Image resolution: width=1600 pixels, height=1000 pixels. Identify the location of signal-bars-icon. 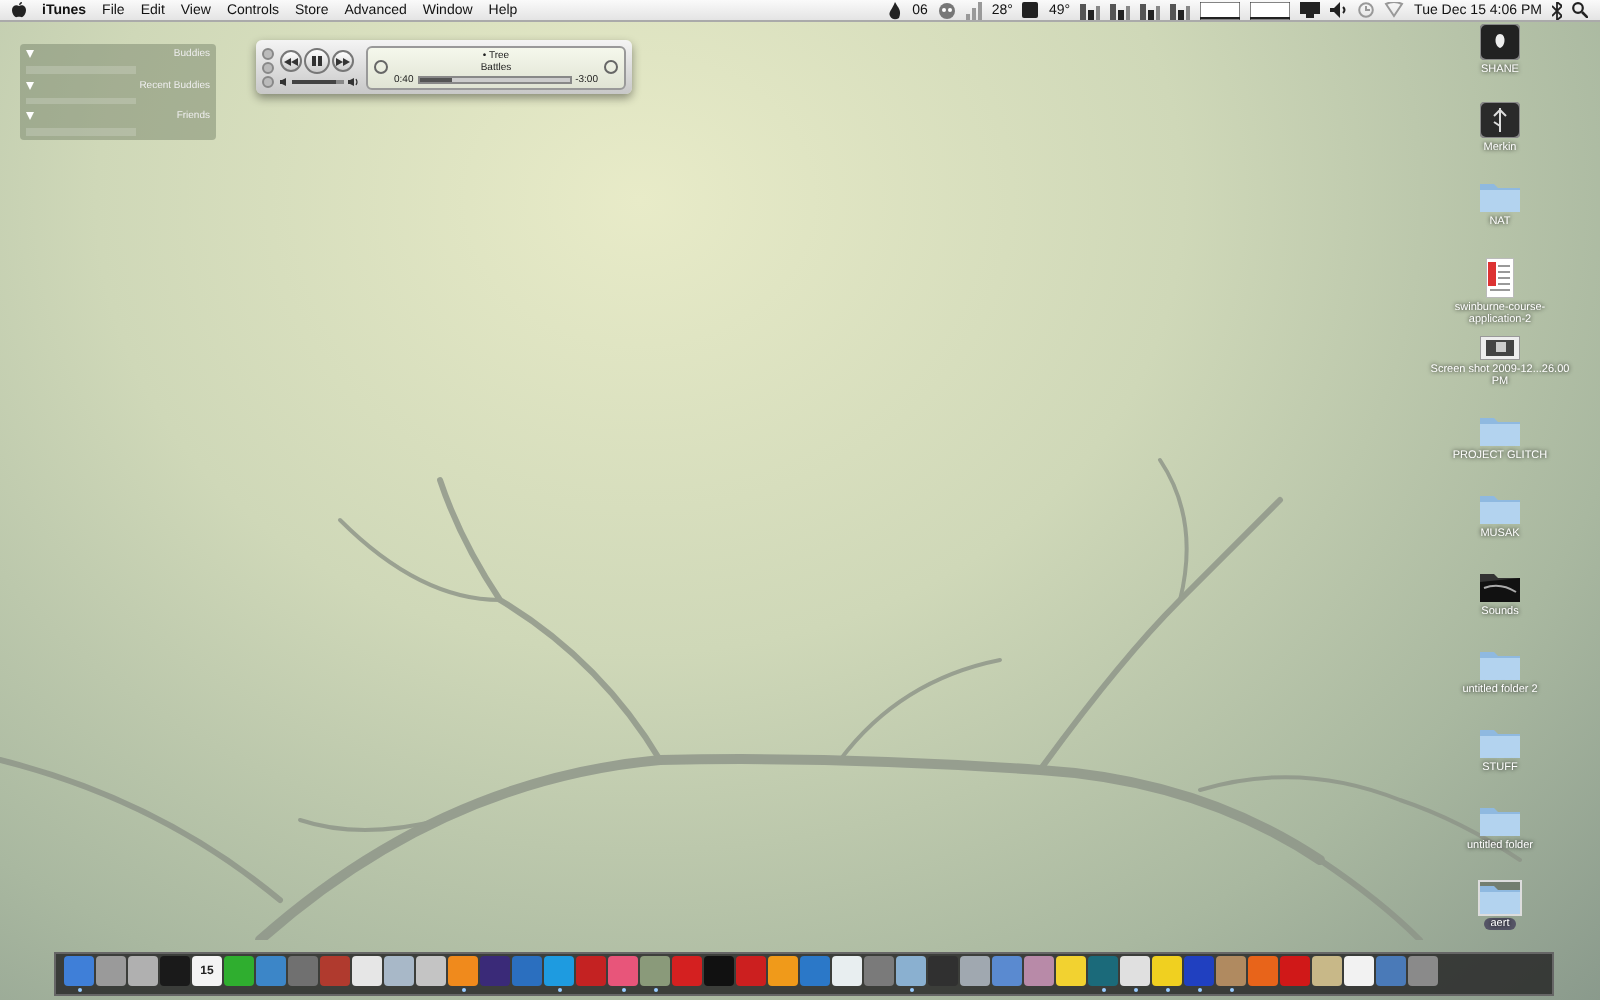
(973, 10).